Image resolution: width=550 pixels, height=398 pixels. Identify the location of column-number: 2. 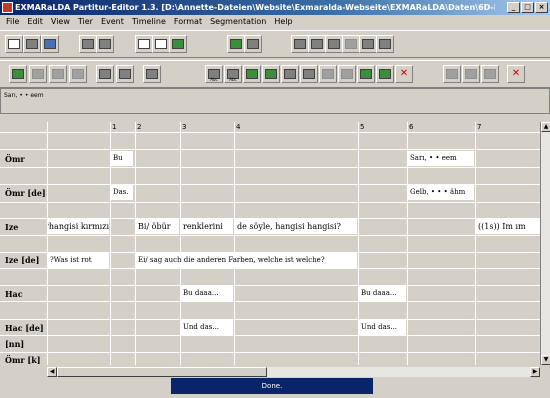
(139, 127).